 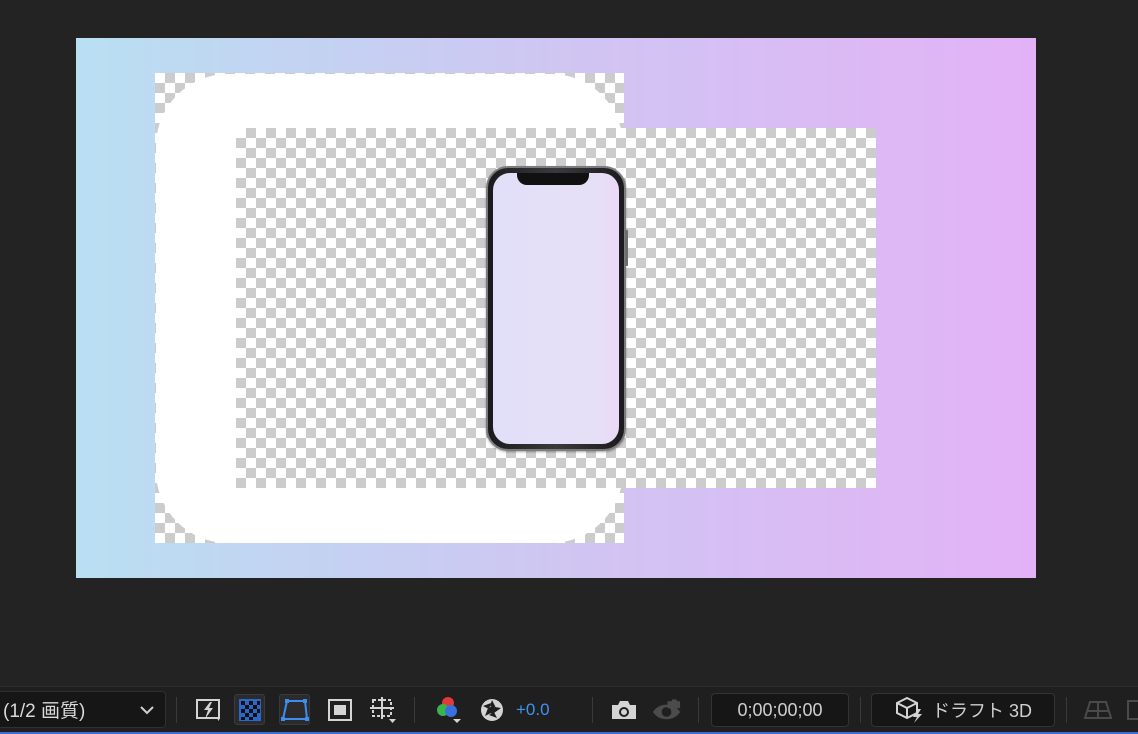 I want to click on viewer-toolbar: (1/2 画質) +0.0 0;00;00;00 ドラフト 3D, so click(x=569, y=710).